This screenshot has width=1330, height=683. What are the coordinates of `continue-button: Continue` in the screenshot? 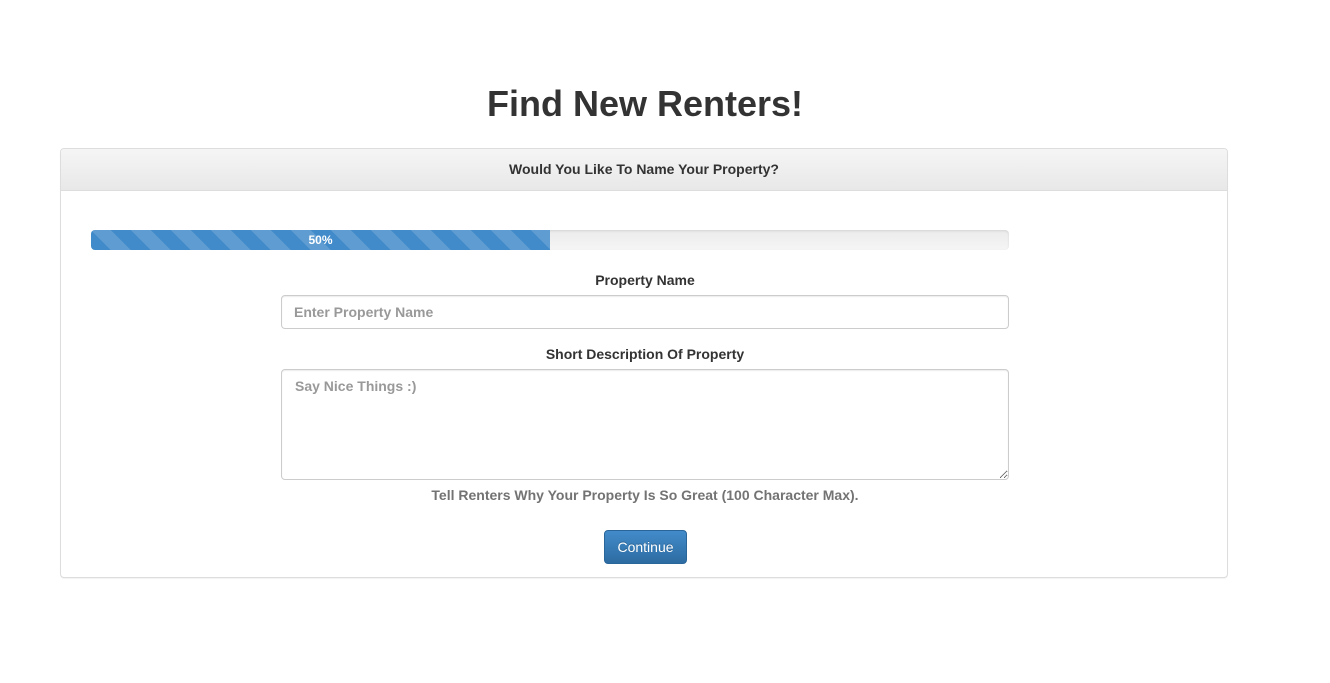 It's located at (645, 547).